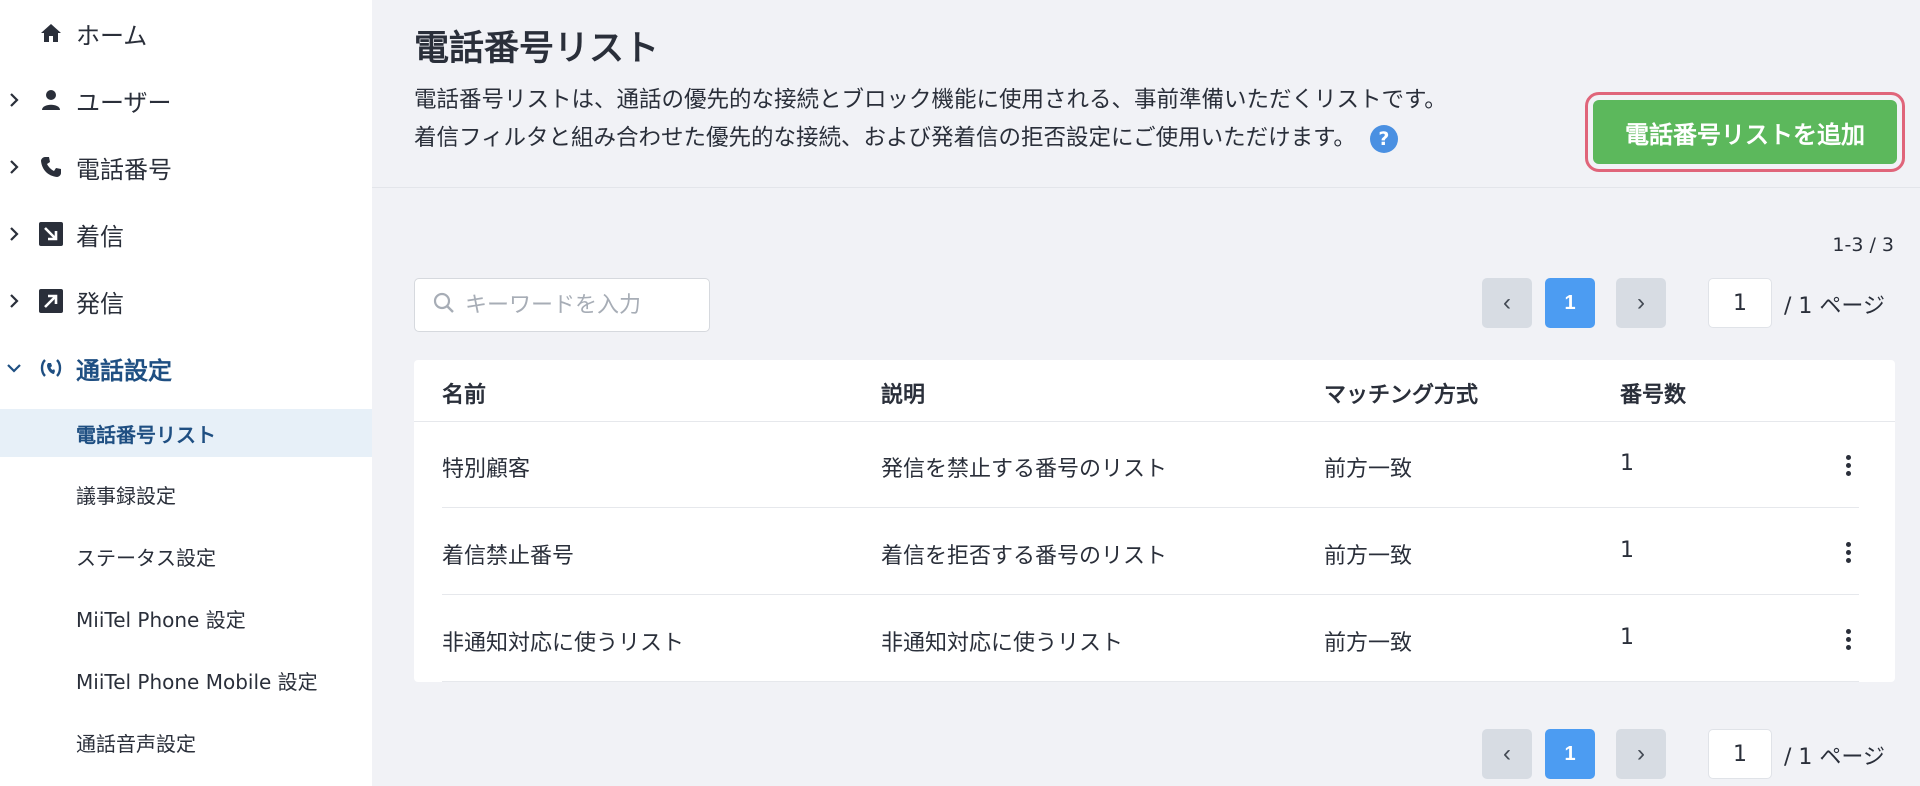 Image resolution: width=1920 pixels, height=786 pixels. I want to click on table-header: 名前 説明 マッチング方式 番号数, so click(1154, 391).